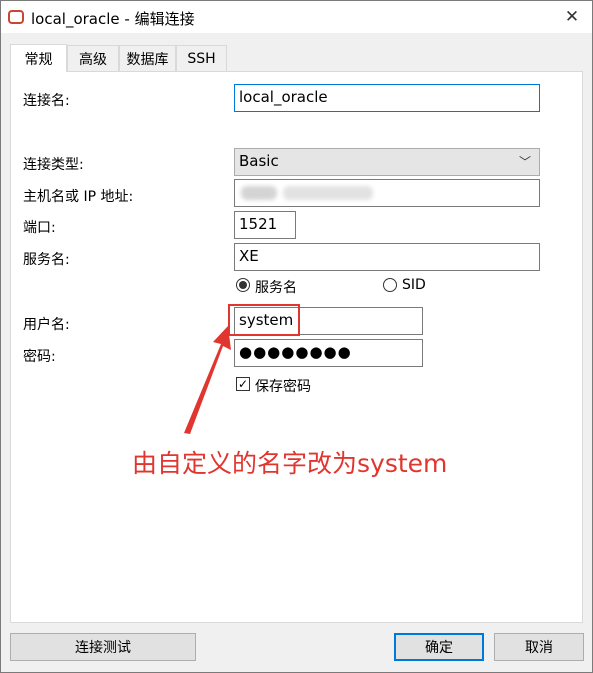 The image size is (593, 673). I want to click on test-connection-button: 连接测试, so click(103, 647).